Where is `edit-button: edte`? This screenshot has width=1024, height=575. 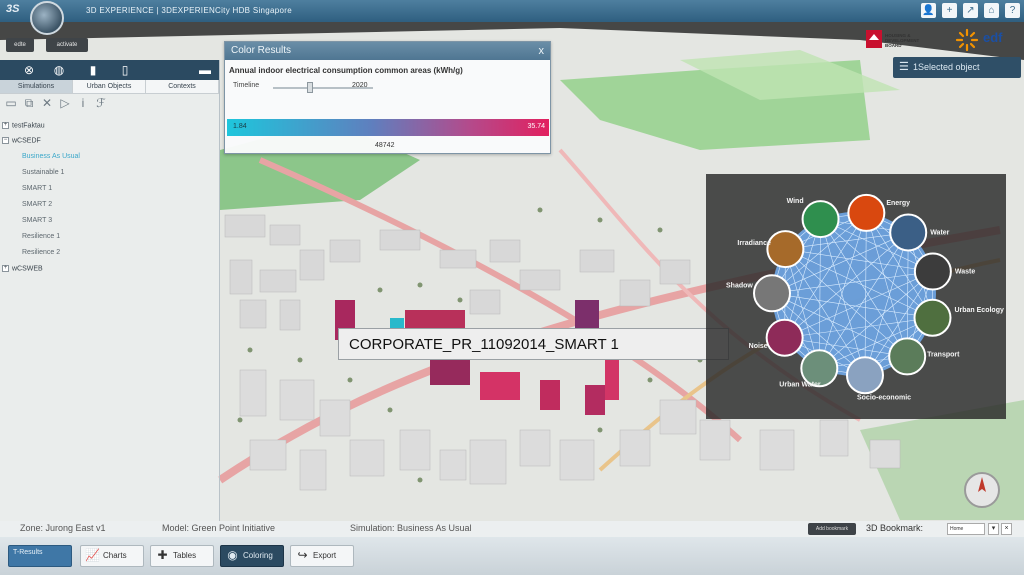
edit-button: edte is located at coordinates (20, 45).